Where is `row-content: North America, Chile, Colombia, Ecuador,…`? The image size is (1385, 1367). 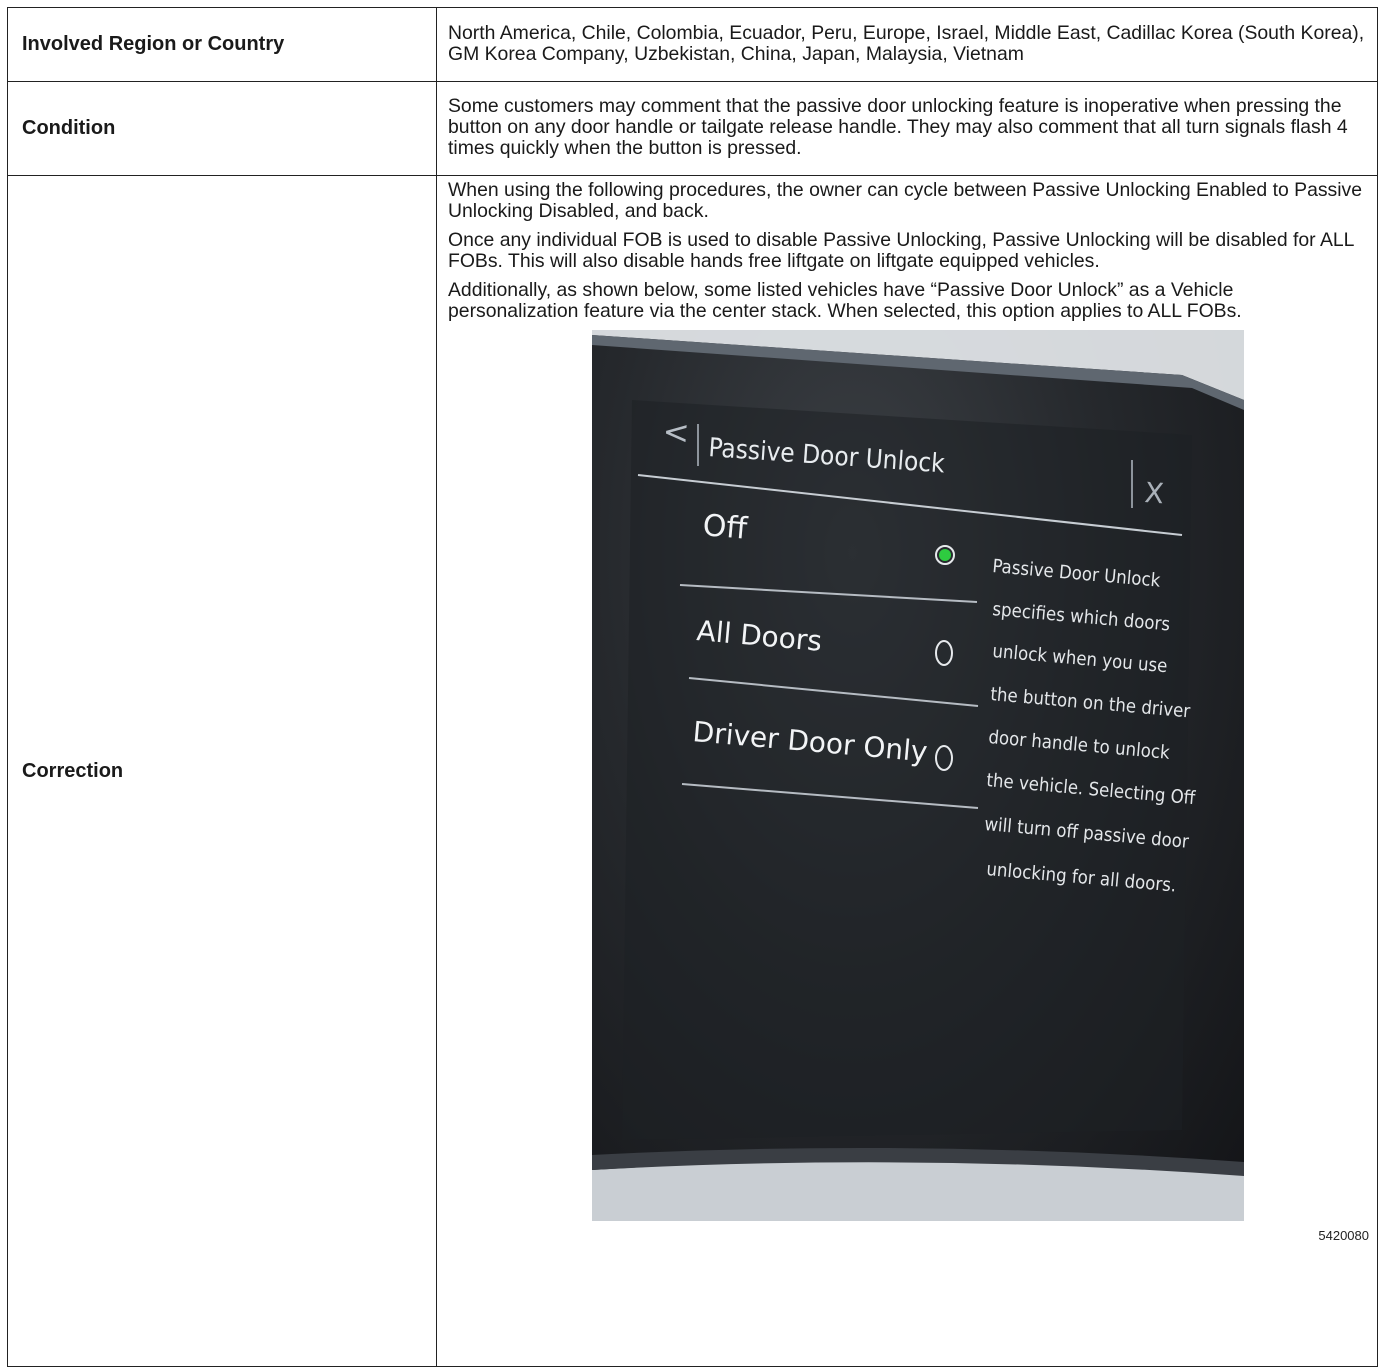 row-content: North America, Chile, Colombia, Ecuador,… is located at coordinates (907, 44).